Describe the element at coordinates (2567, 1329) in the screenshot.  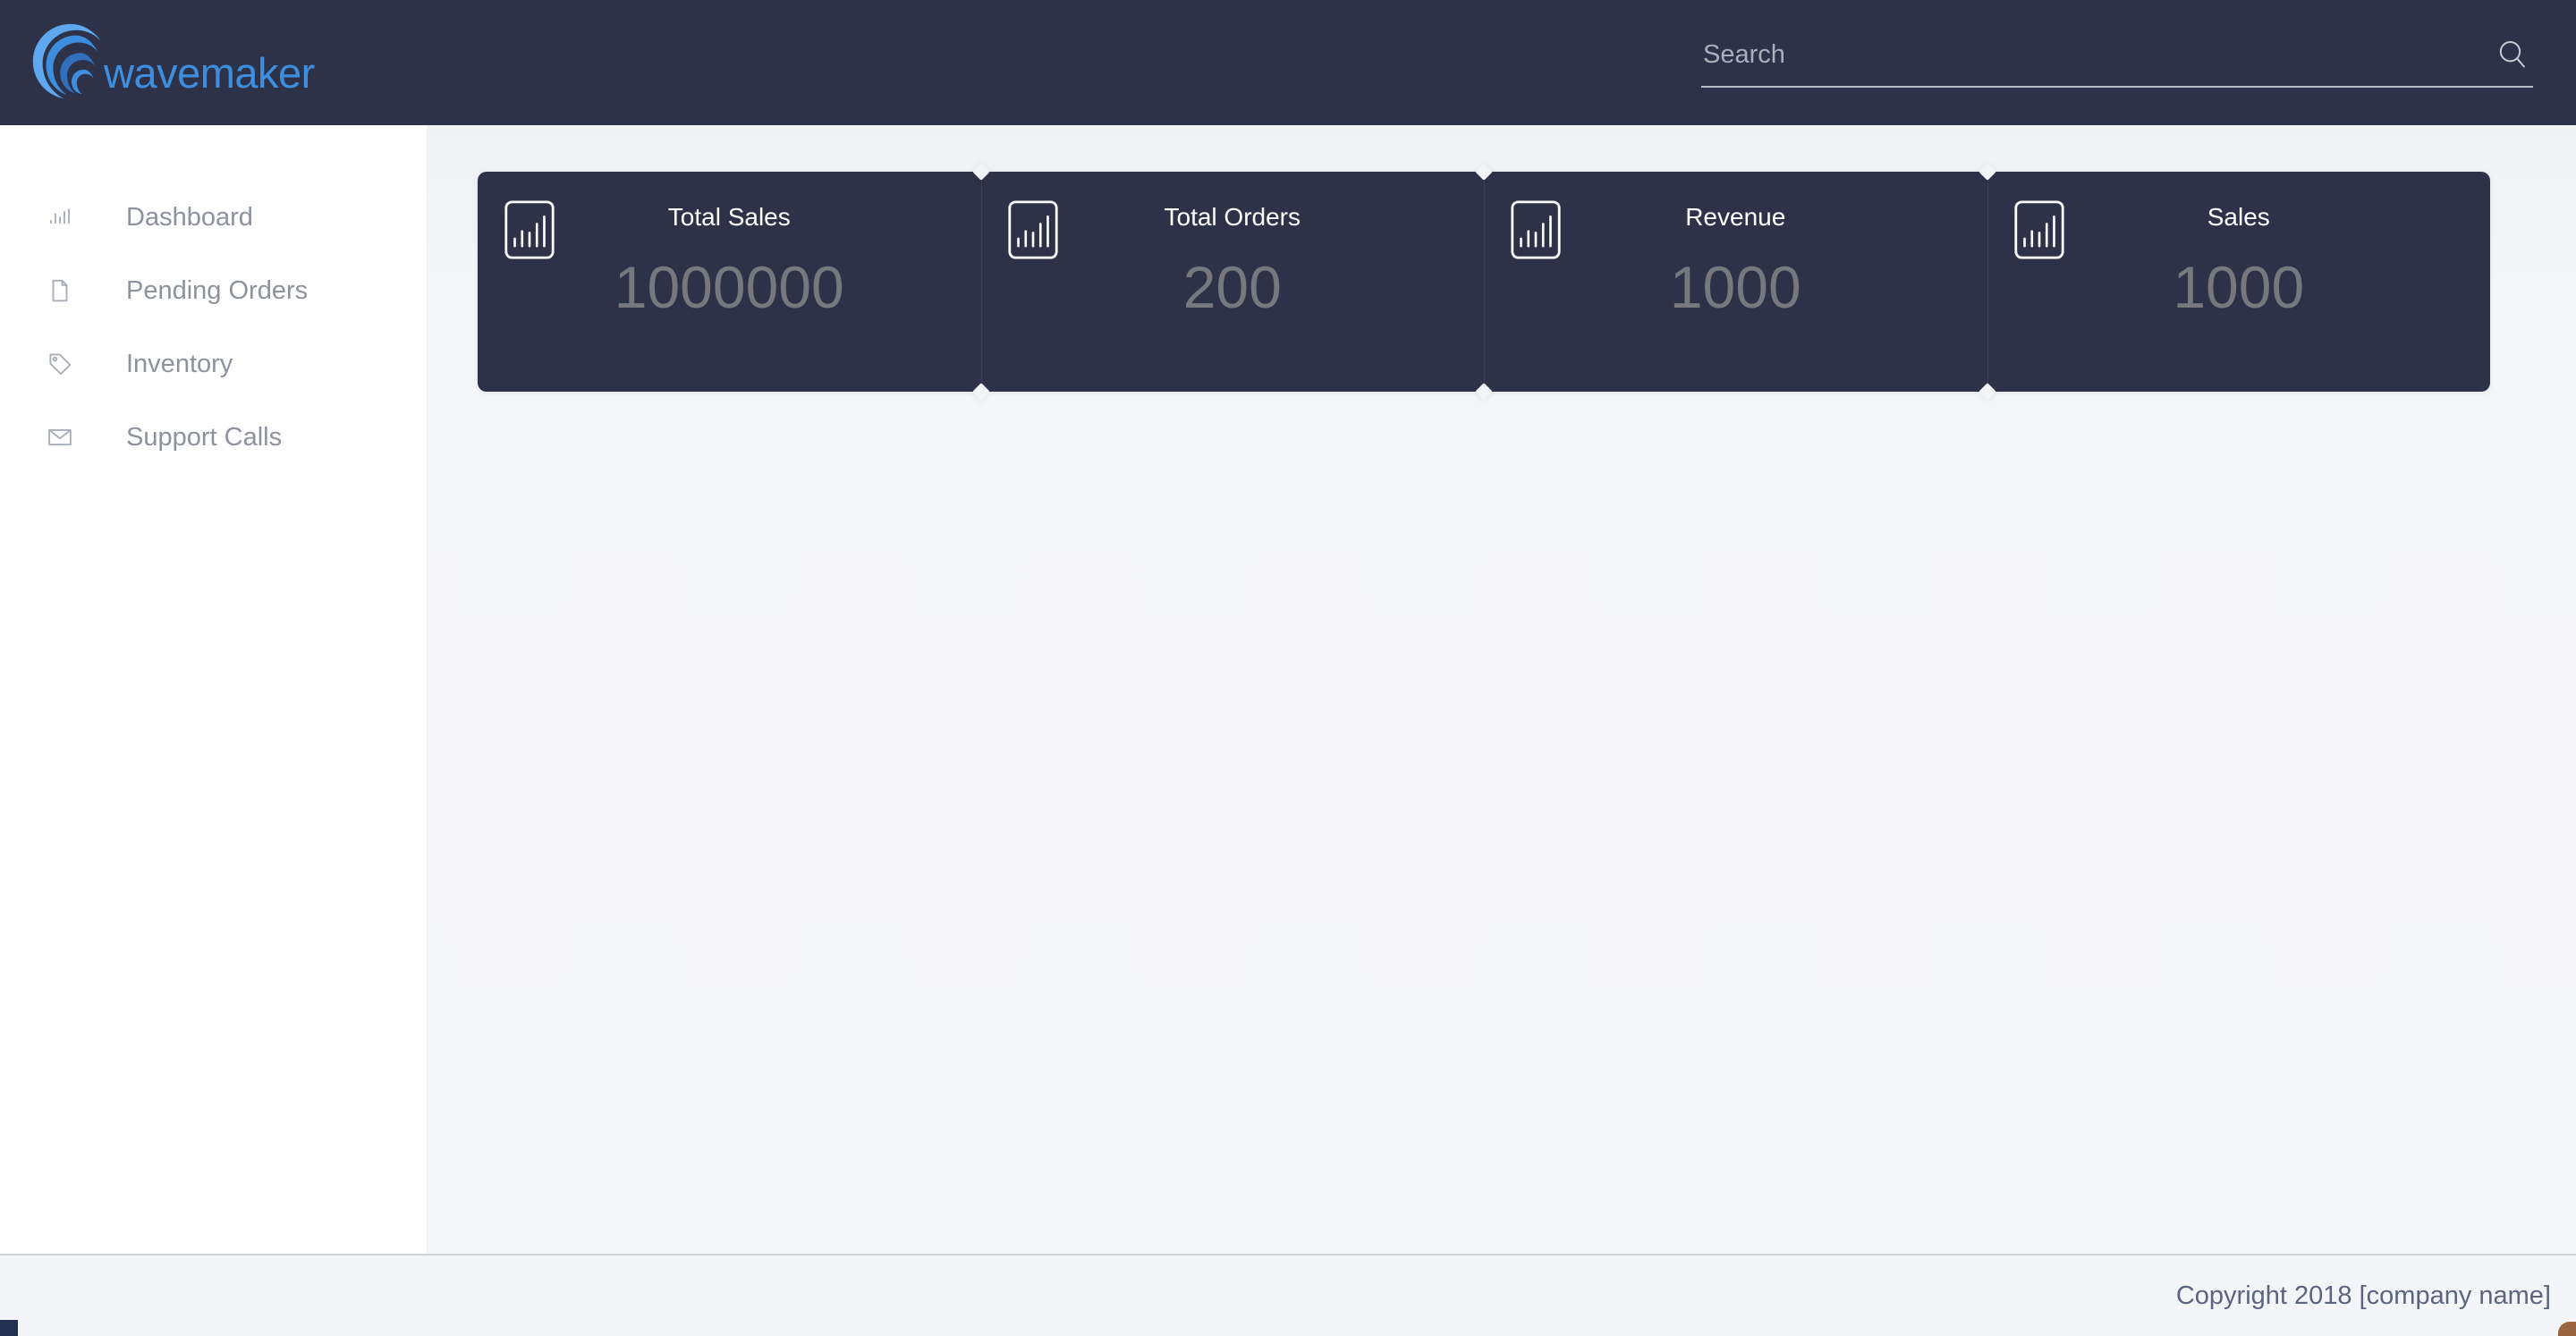
I see `window-corner-artifact-right` at that location.